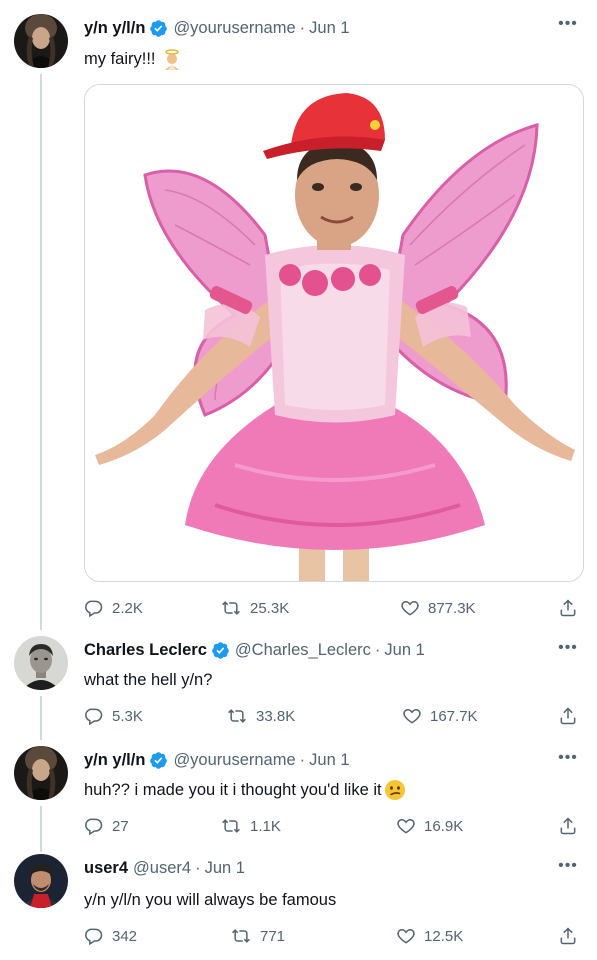  I want to click on reply-button: 2.2K, so click(113, 608).